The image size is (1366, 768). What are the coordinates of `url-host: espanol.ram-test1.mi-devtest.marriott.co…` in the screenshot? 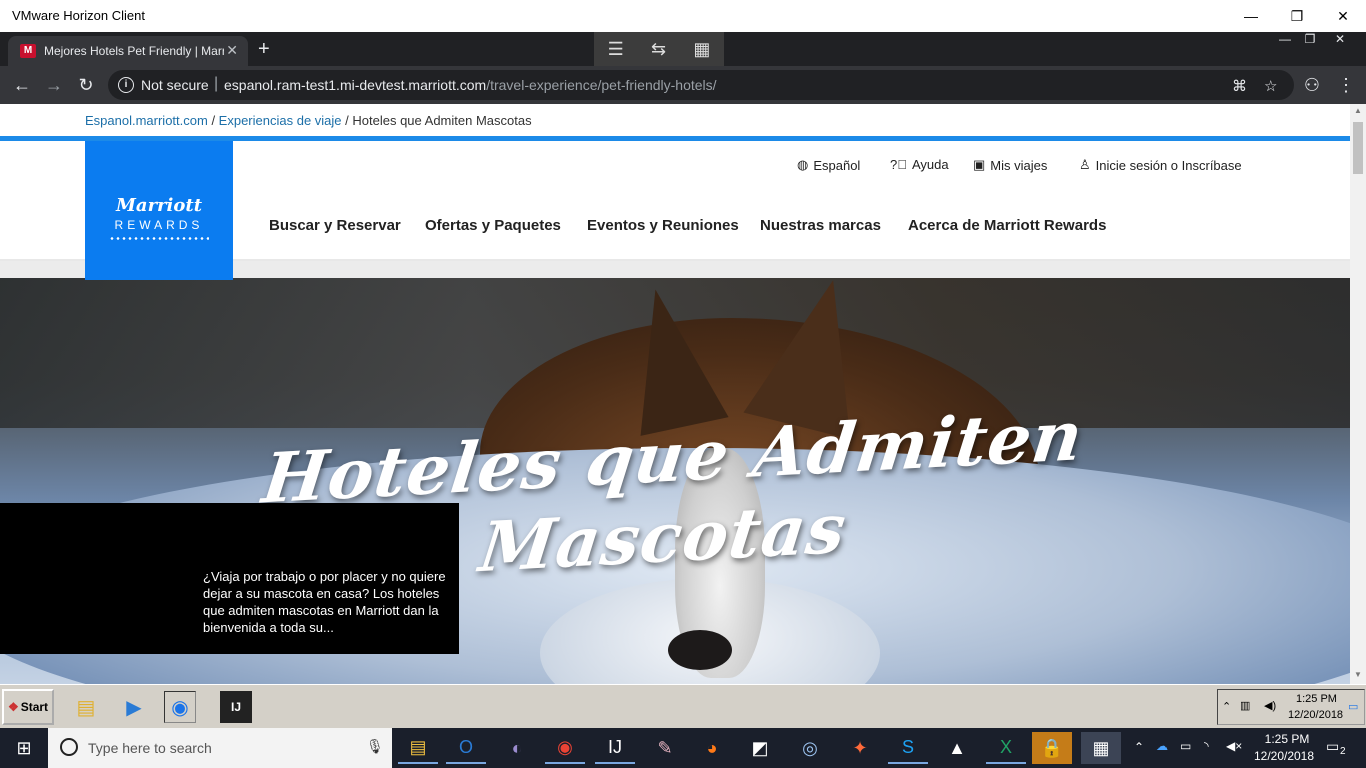 It's located at (355, 85).